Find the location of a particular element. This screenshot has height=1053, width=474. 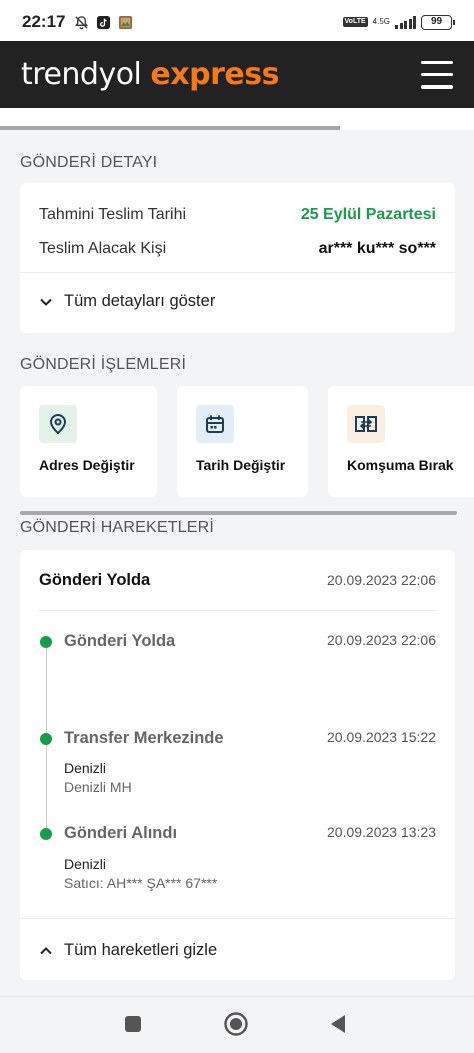

transfer-icon is located at coordinates (366, 424).